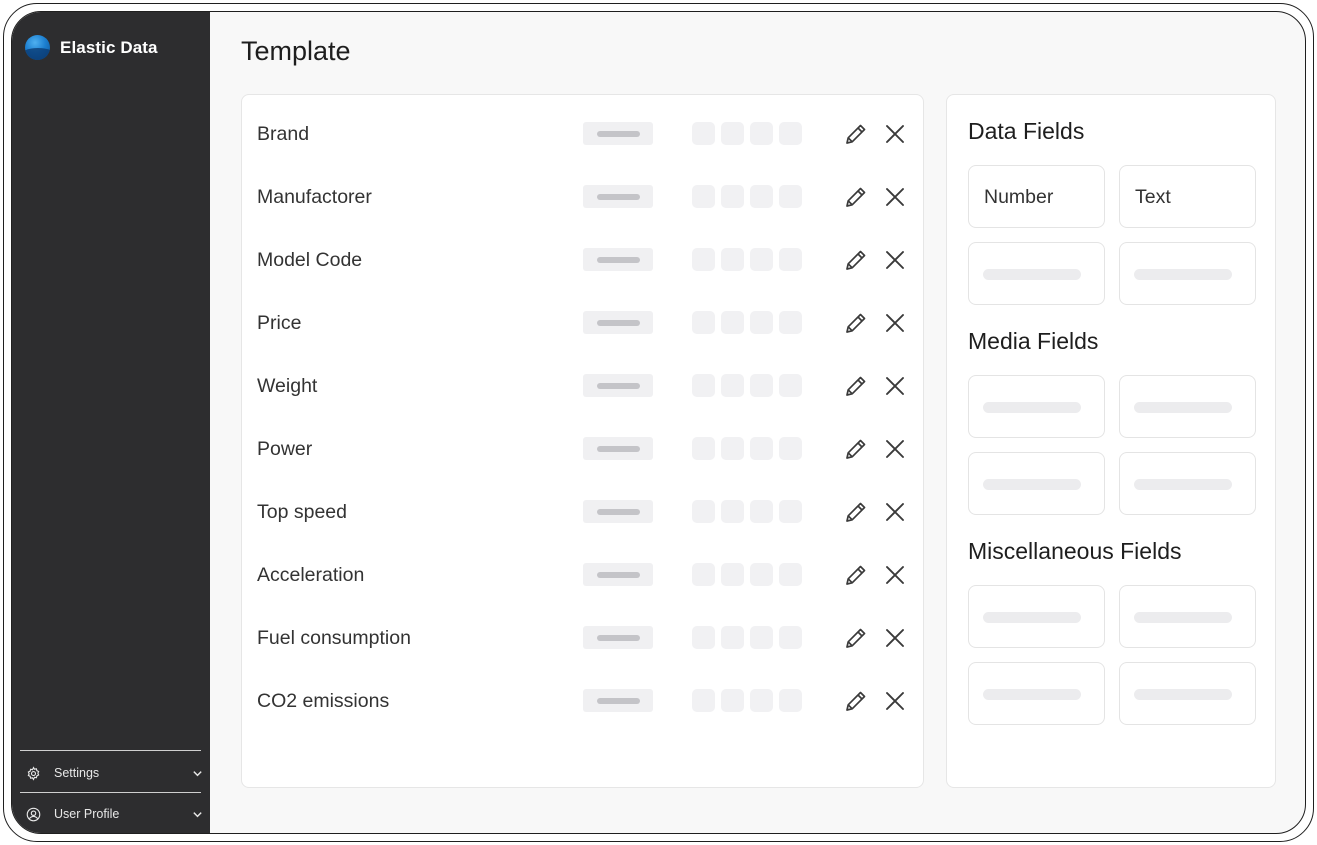  Describe the element at coordinates (109, 47) in the screenshot. I see `app-name: Elastic Data` at that location.